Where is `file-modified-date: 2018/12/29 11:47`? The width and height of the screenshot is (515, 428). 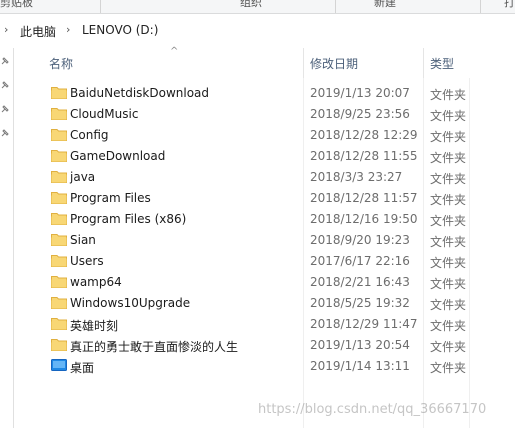 file-modified-date: 2018/12/29 11:47 is located at coordinates (364, 324).